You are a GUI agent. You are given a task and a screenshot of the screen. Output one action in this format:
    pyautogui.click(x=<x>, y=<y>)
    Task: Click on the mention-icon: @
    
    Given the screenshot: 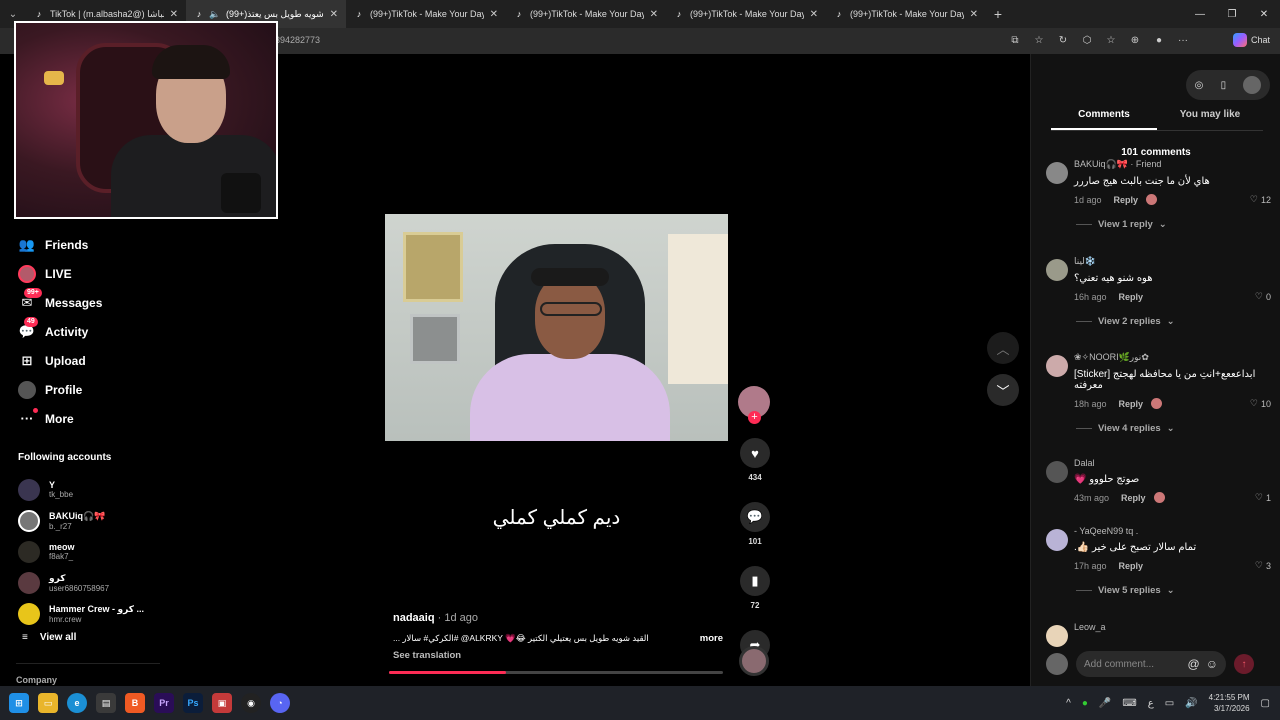 What is the action you would take?
    pyautogui.click(x=1194, y=664)
    